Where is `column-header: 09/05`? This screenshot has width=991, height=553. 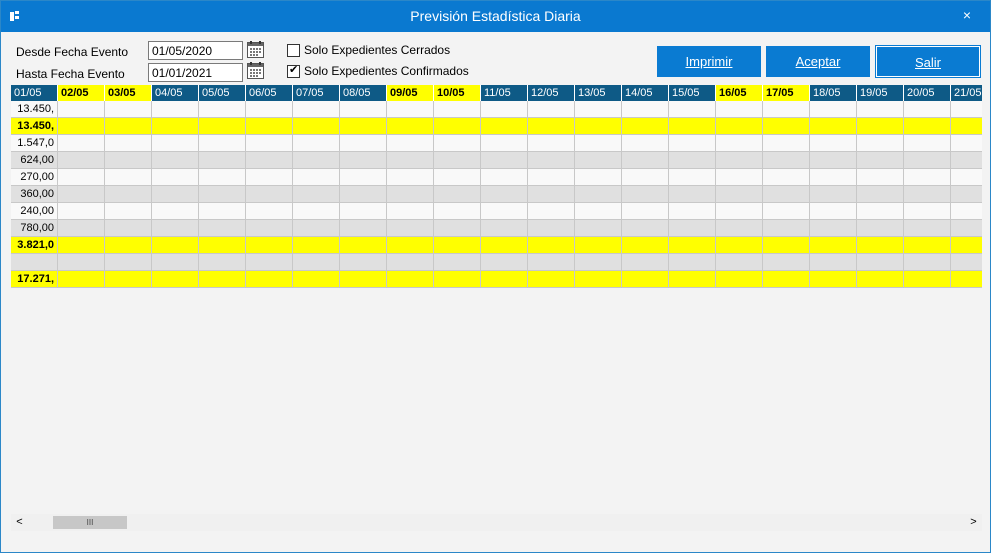 column-header: 09/05 is located at coordinates (410, 93).